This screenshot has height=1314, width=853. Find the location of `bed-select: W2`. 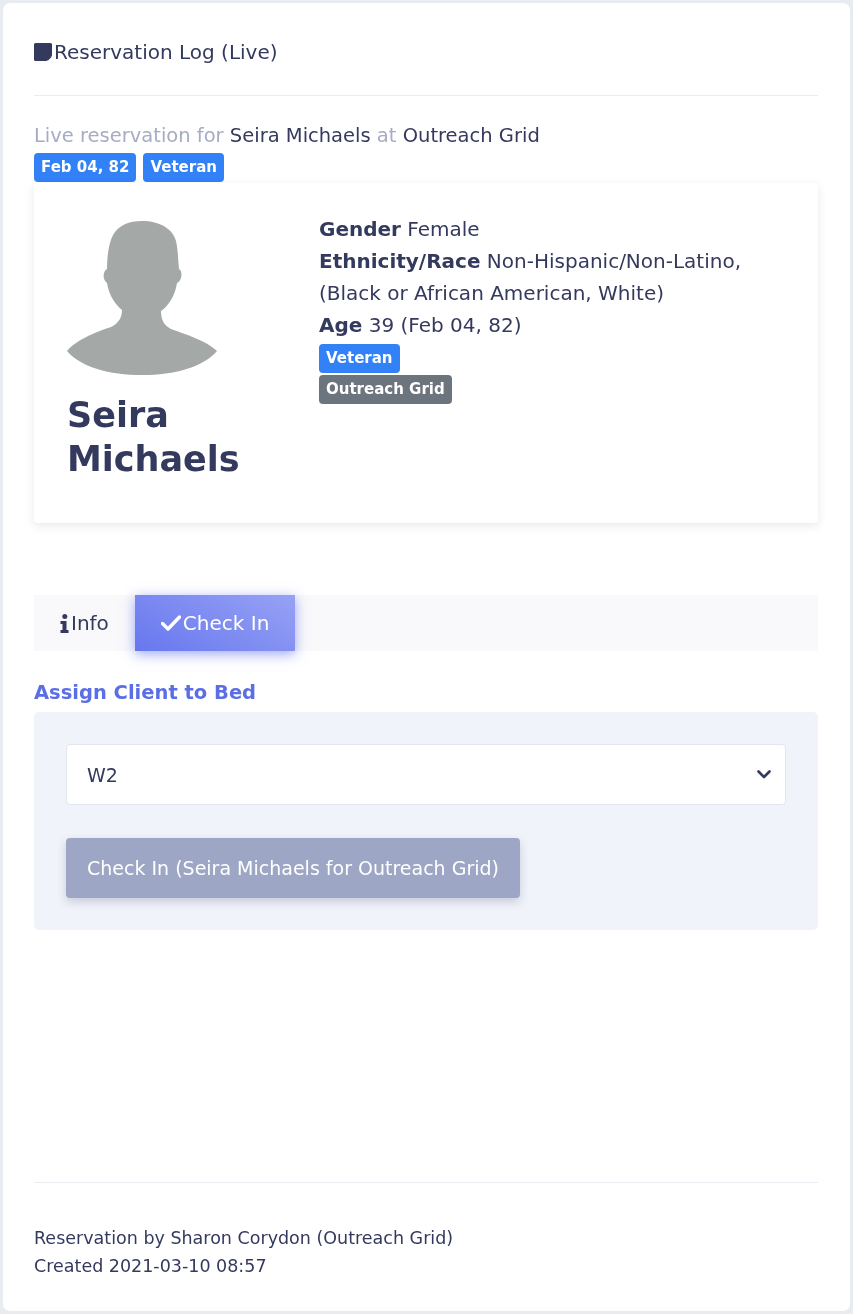

bed-select: W2 is located at coordinates (426, 774).